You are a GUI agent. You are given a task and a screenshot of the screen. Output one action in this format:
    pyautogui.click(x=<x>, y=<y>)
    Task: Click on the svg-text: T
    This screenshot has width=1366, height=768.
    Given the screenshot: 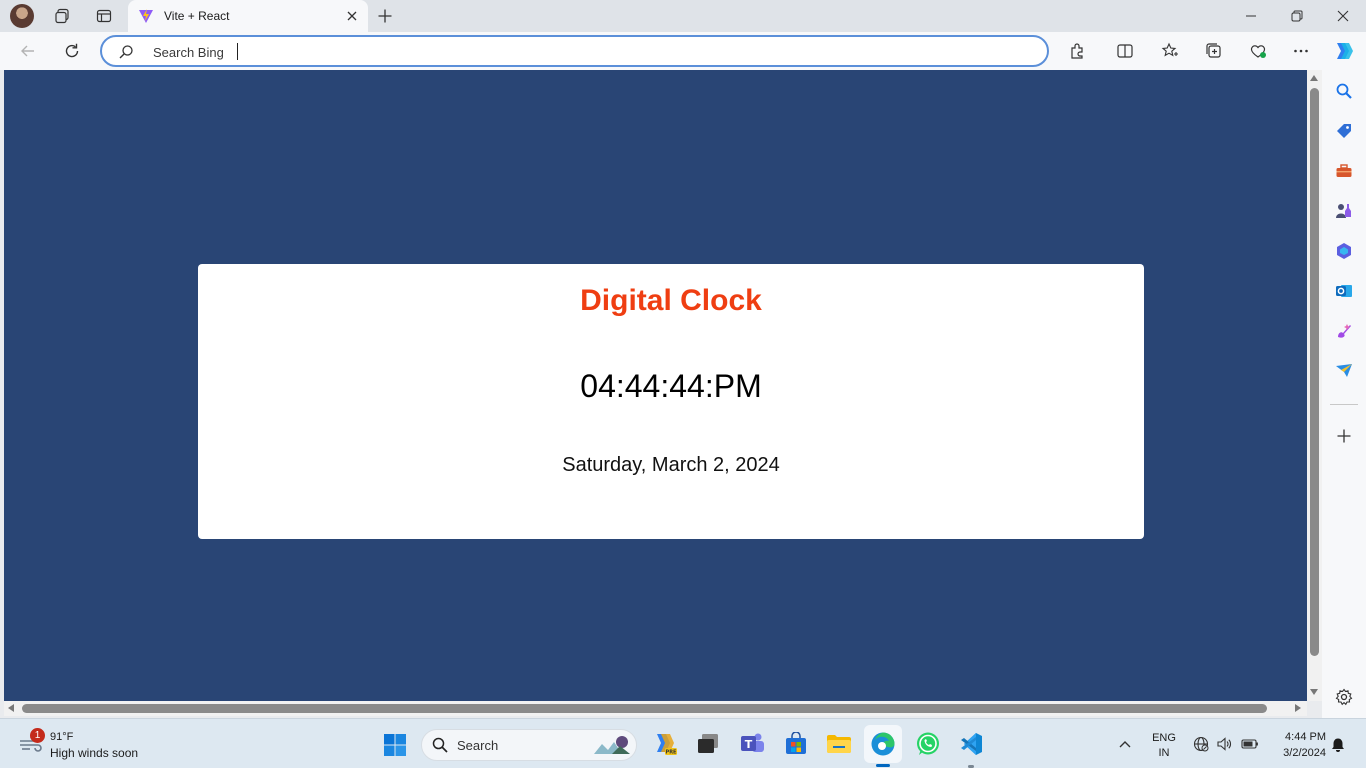 What is the action you would take?
    pyautogui.click(x=749, y=744)
    